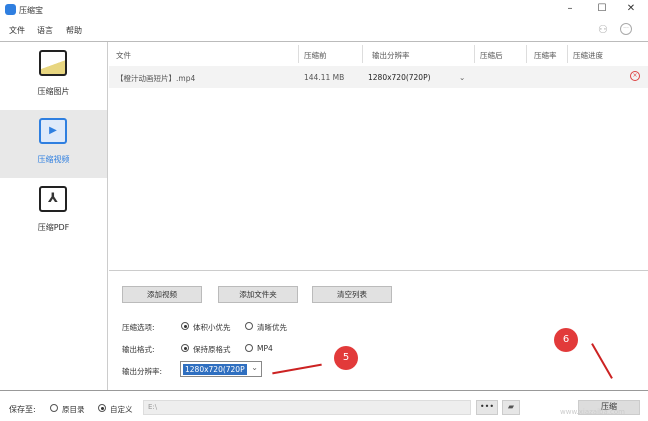 The width and height of the screenshot is (648, 421). I want to click on browse-button: •••, so click(487, 407).